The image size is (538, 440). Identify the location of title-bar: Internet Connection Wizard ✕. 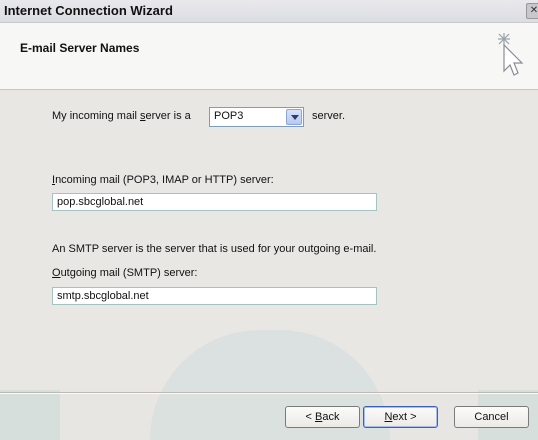
(269, 11).